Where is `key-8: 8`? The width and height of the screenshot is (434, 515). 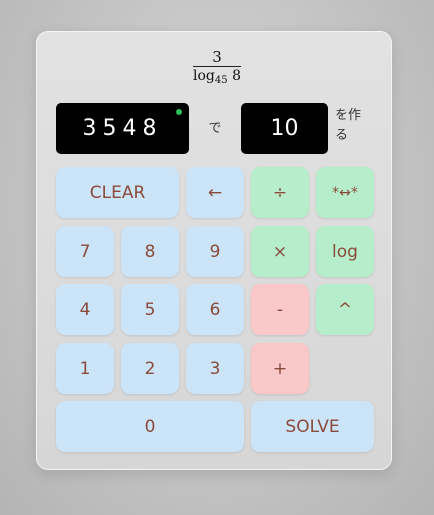
key-8: 8 is located at coordinates (150, 251).